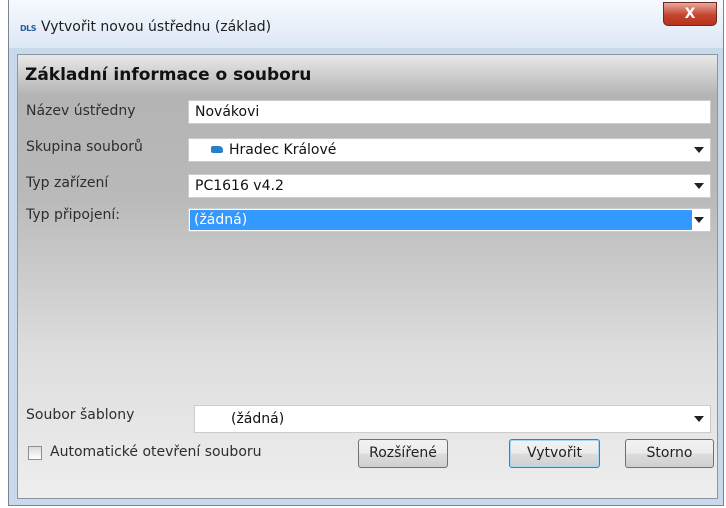  What do you see at coordinates (239, 186) in the screenshot?
I see `device-type-value: PC1616 v4.2` at bounding box center [239, 186].